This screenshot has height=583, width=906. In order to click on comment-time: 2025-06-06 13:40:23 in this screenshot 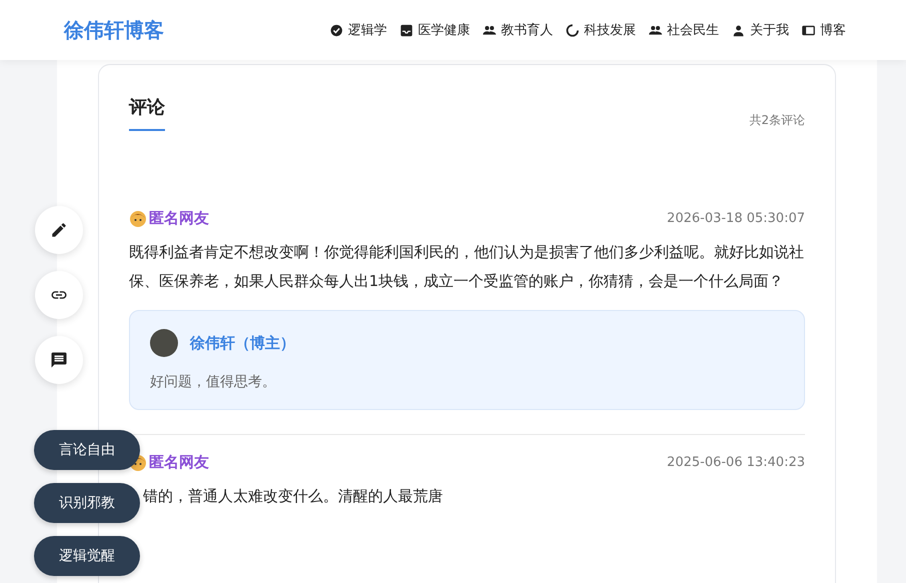, I will do `click(735, 462)`.